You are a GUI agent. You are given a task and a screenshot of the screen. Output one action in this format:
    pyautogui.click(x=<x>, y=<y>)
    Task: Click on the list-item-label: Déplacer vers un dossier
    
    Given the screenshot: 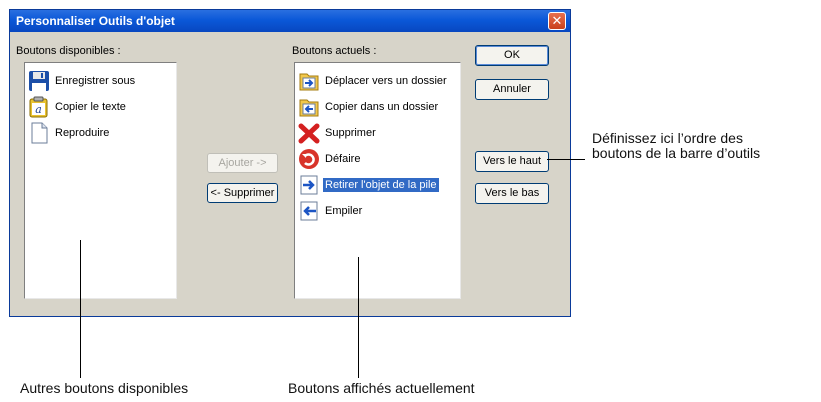 What is the action you would take?
    pyautogui.click(x=386, y=81)
    